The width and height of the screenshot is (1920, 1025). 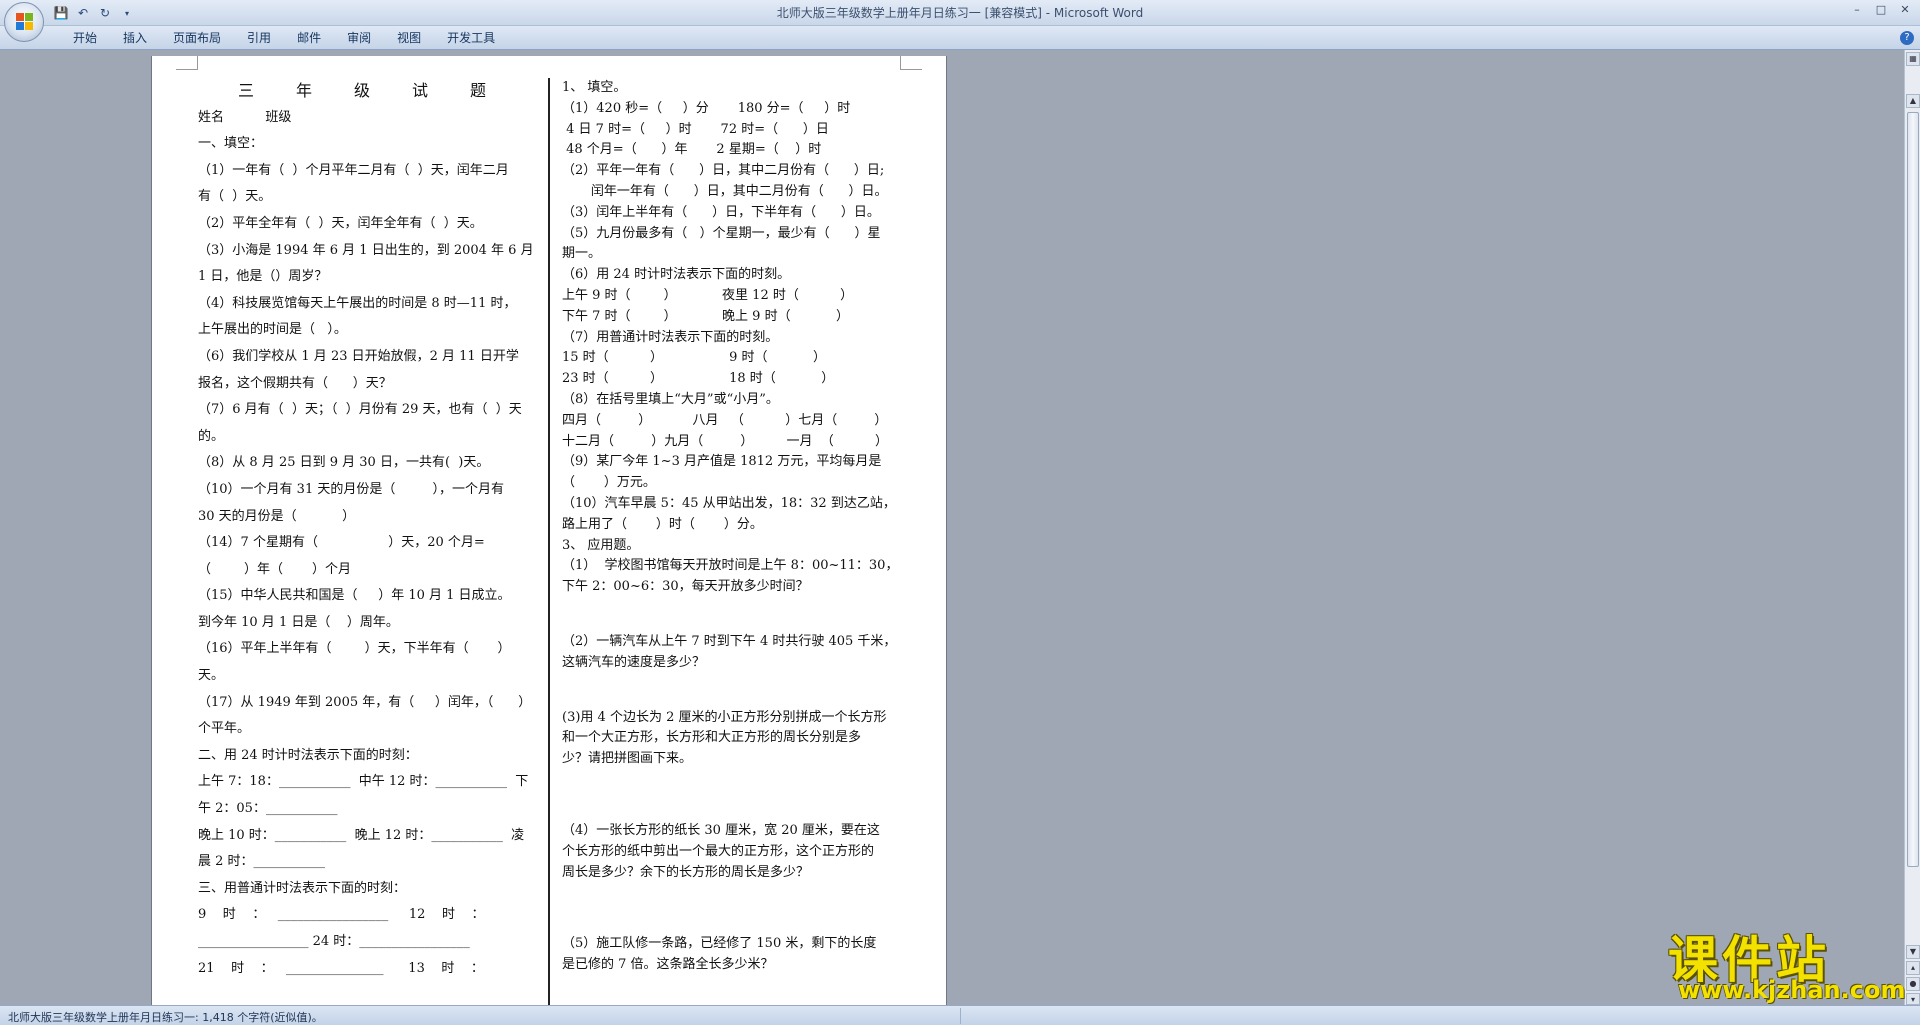 What do you see at coordinates (263, 277) in the screenshot?
I see `document-line: 1 日，他是（）周岁？` at bounding box center [263, 277].